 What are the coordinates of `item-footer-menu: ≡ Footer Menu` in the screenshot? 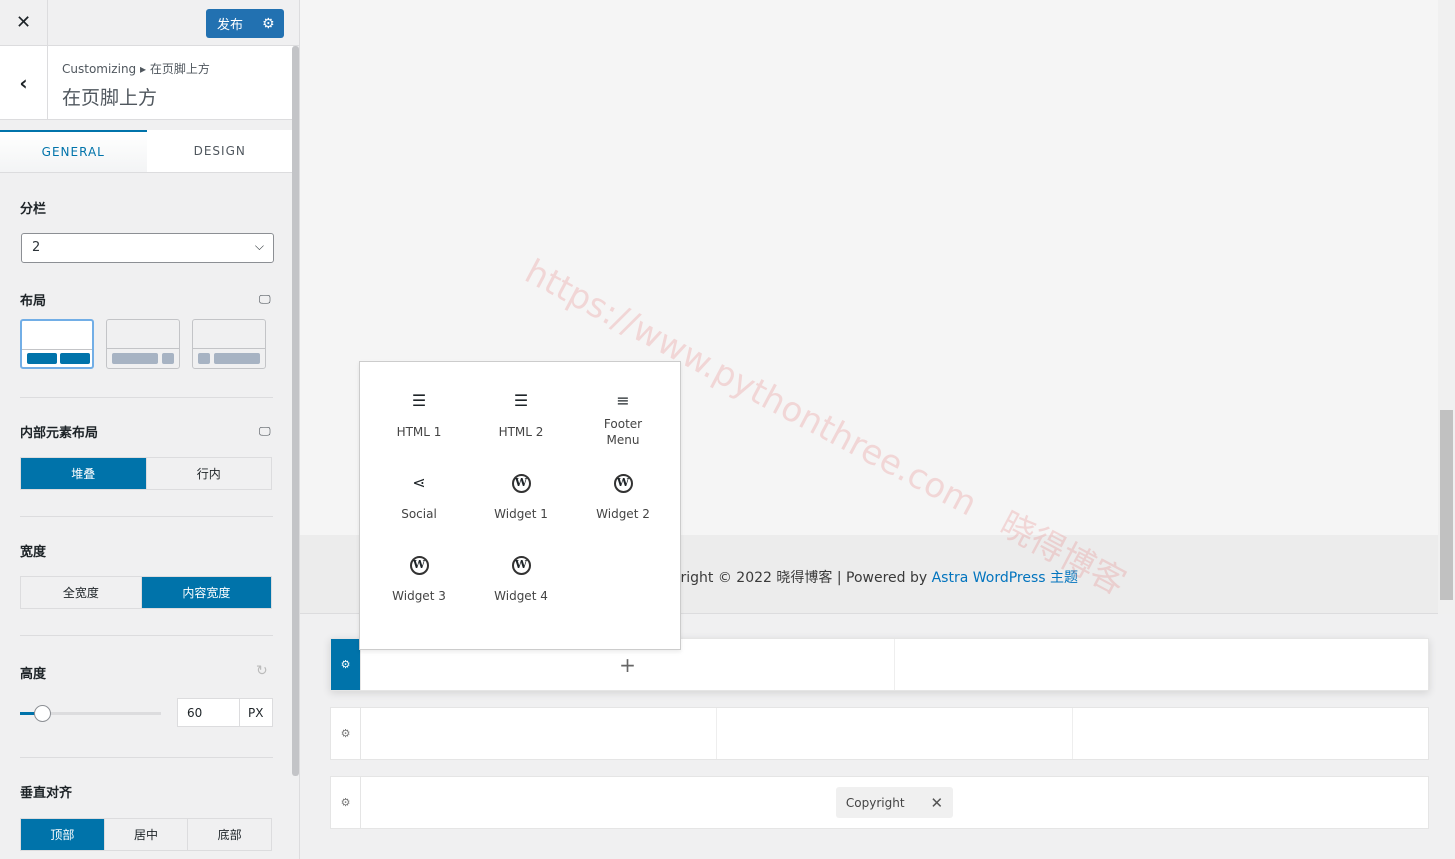 It's located at (623, 427).